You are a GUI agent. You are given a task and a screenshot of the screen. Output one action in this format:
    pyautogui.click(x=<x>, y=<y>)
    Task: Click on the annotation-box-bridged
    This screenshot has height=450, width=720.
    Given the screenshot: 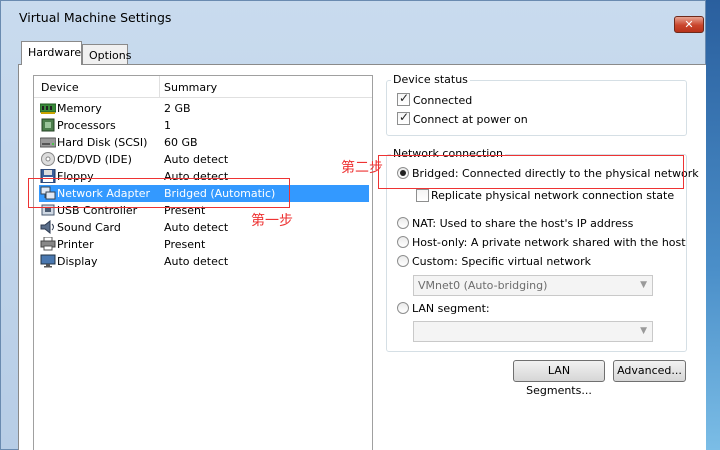 What is the action you would take?
    pyautogui.click(x=531, y=172)
    